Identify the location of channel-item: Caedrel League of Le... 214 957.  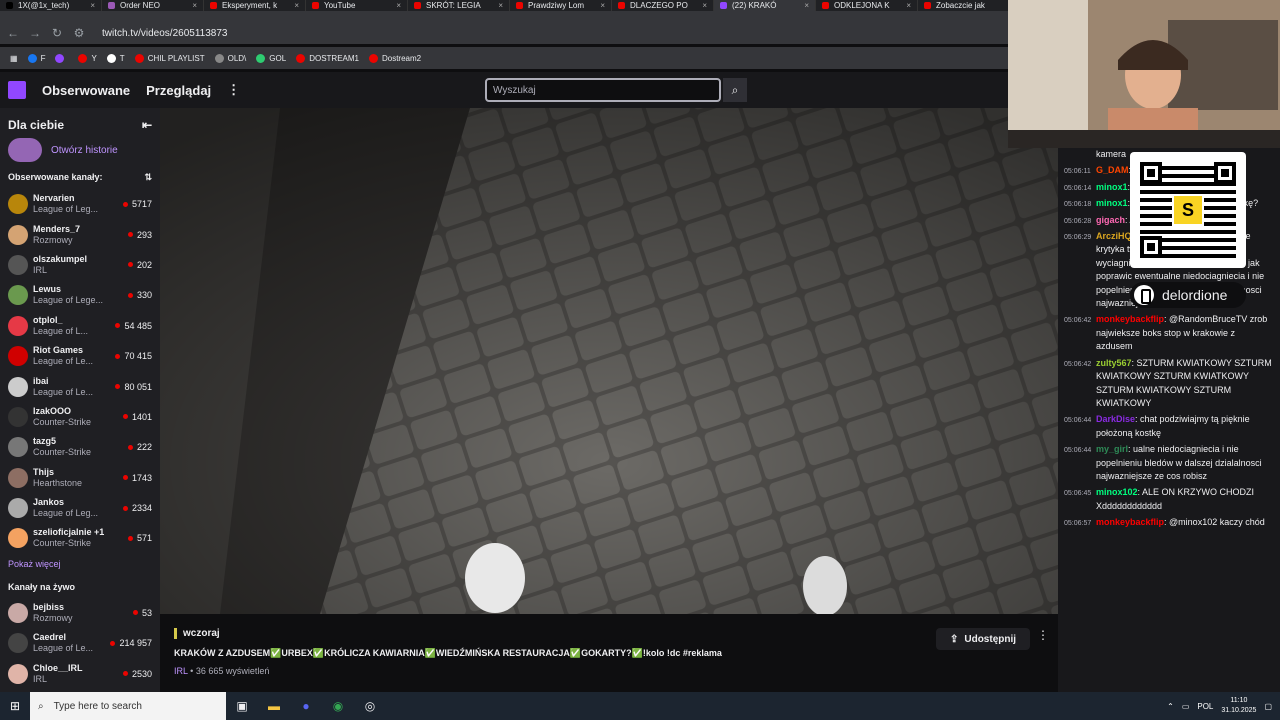
(80, 643).